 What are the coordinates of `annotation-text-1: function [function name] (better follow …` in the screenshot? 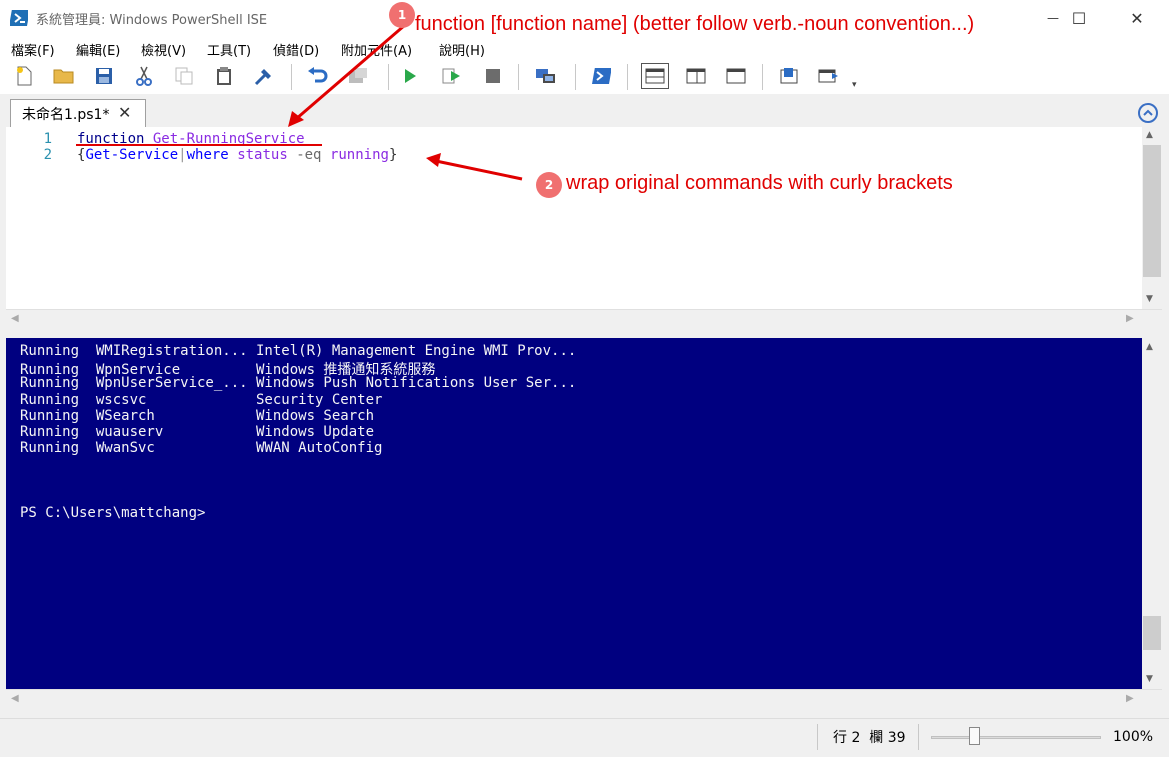 It's located at (695, 24).